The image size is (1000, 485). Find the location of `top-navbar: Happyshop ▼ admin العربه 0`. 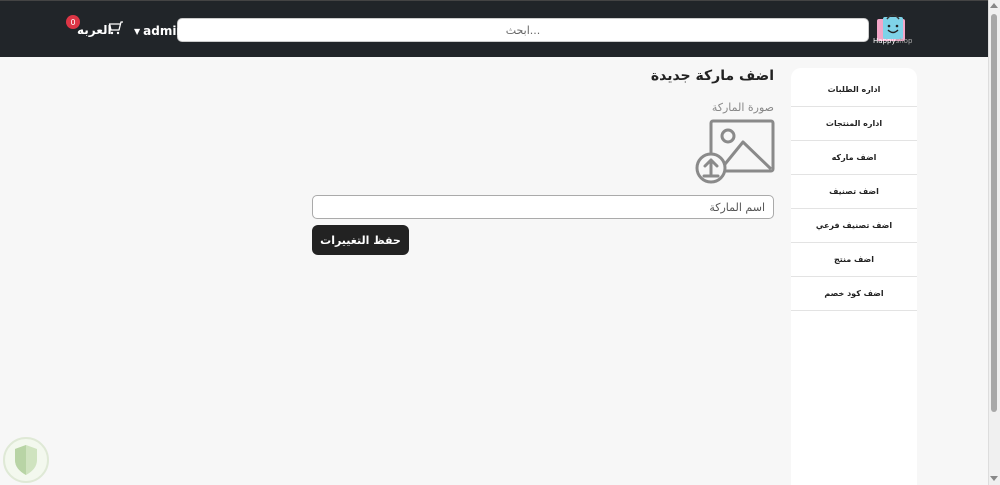

top-navbar: Happyshop ▼ admin العربه 0 is located at coordinates (494, 28).